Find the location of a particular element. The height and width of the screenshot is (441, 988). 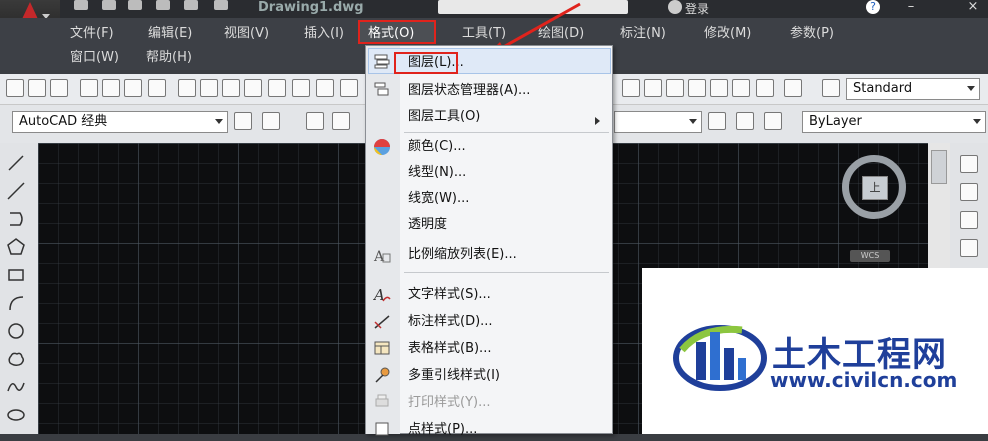

user-icon is located at coordinates (675, 7).